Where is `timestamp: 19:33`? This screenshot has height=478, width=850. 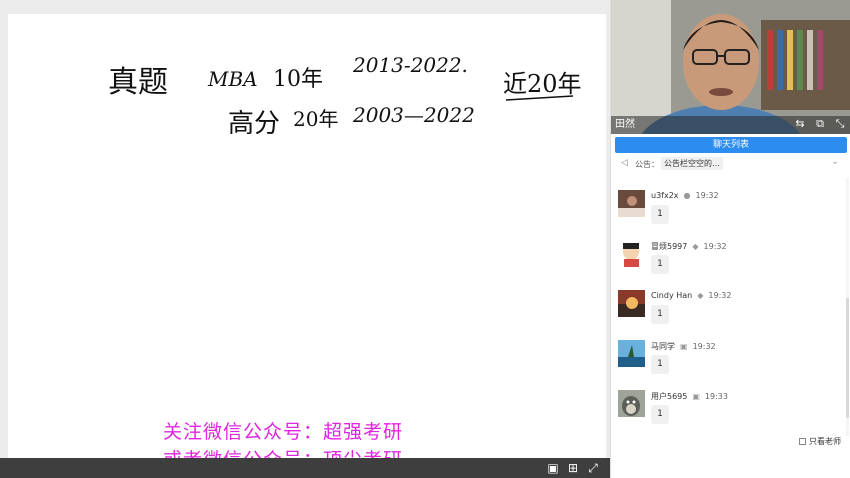
timestamp: 19:33 is located at coordinates (716, 396).